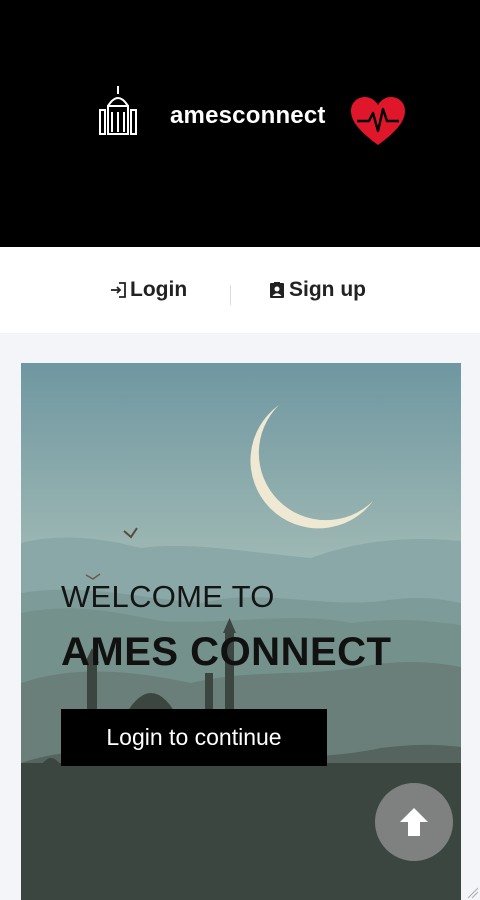 Image resolution: width=480 pixels, height=900 pixels. I want to click on login-label: Login, so click(159, 289).